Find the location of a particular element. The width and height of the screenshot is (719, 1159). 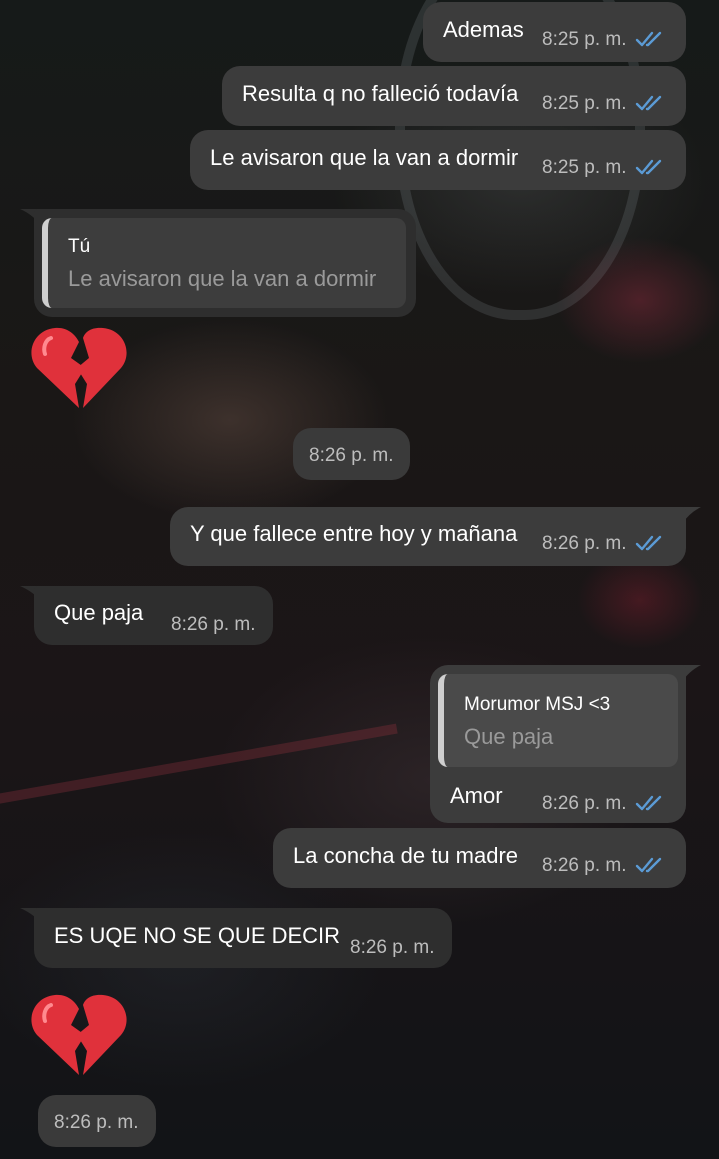

quoted-reply: Morumor MSJ <3 Que paja is located at coordinates (558, 720).